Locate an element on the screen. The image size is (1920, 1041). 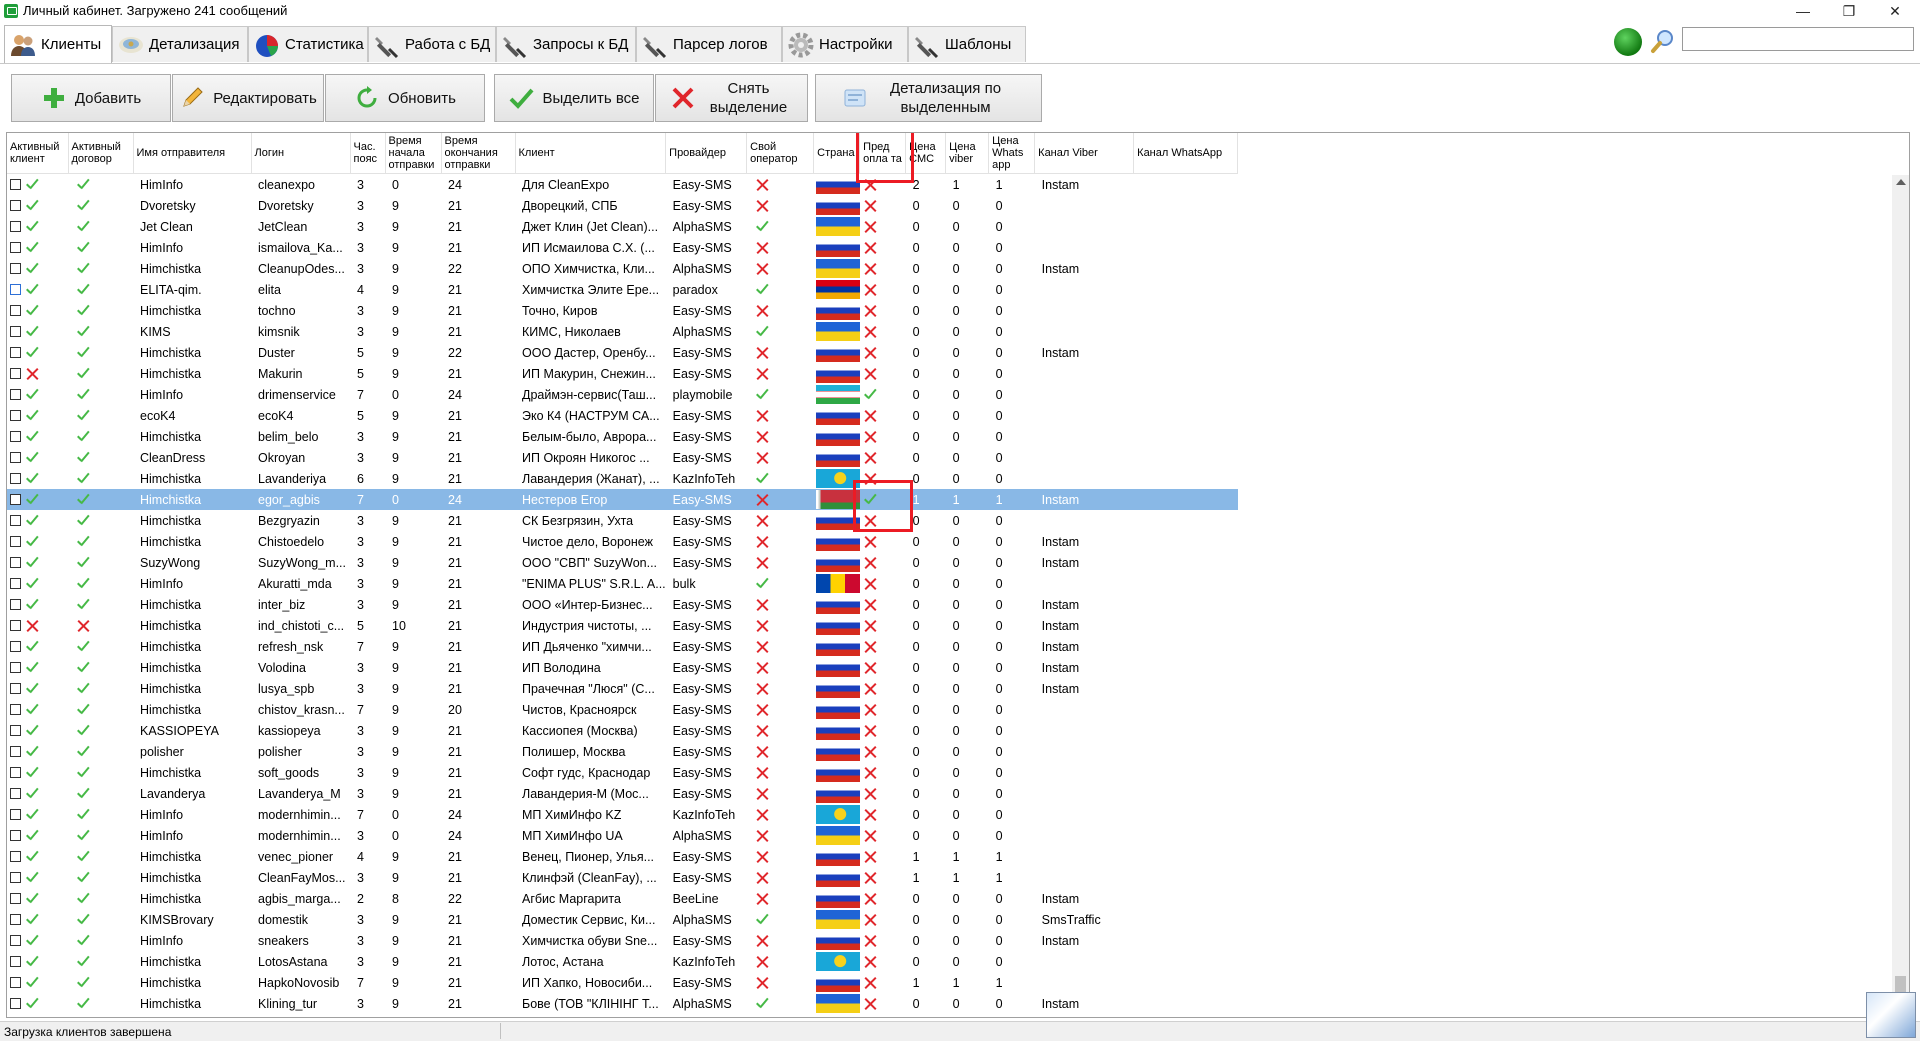
tab-db-work: Работа с БД is located at coordinates (432, 44).